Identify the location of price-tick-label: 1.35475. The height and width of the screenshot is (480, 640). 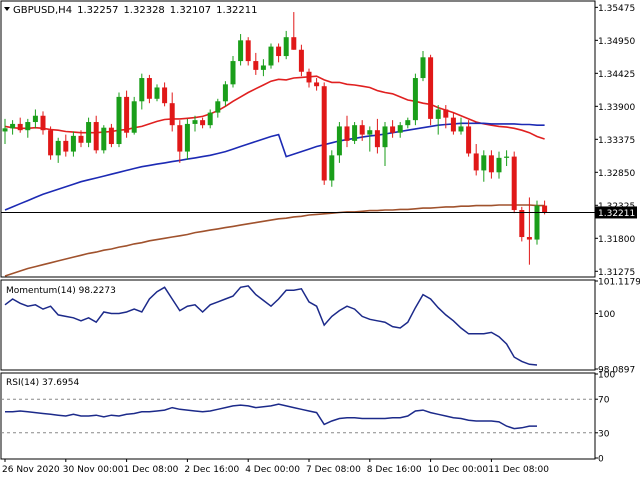
(616, 9).